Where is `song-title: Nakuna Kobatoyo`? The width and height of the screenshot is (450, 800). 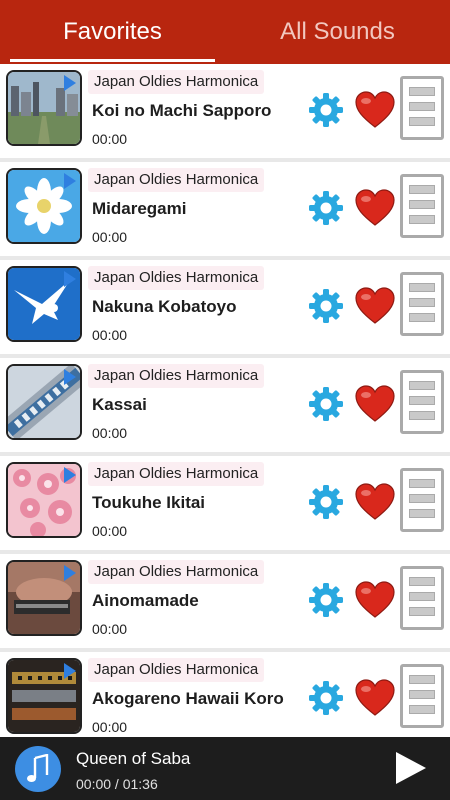
song-title: Nakuna Kobatoyo is located at coordinates (164, 306).